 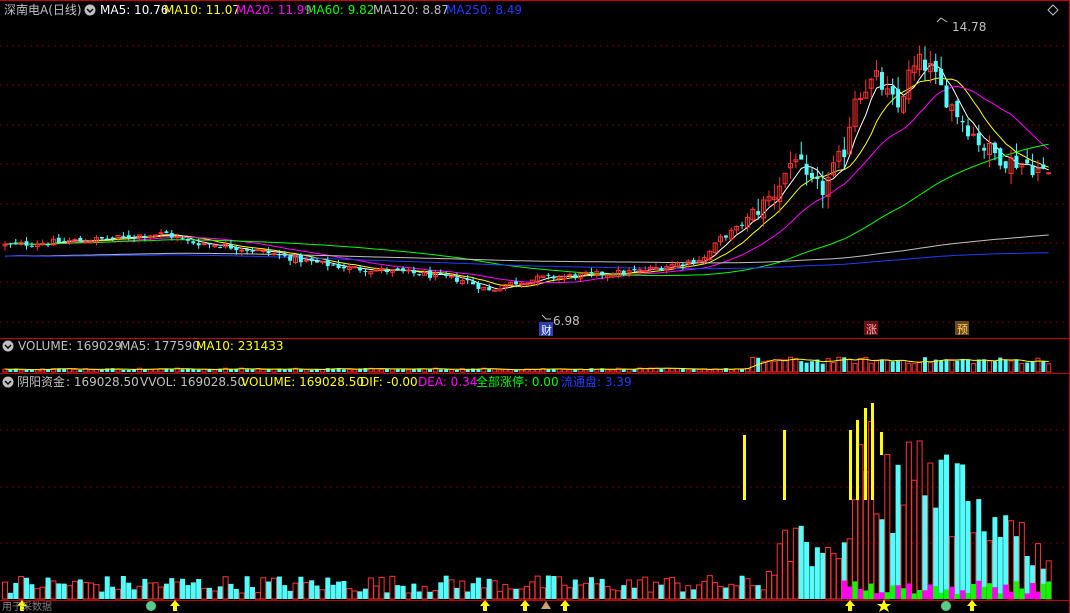 What do you see at coordinates (240, 346) in the screenshot?
I see `volume-ma10-label: MA10: 231433` at bounding box center [240, 346].